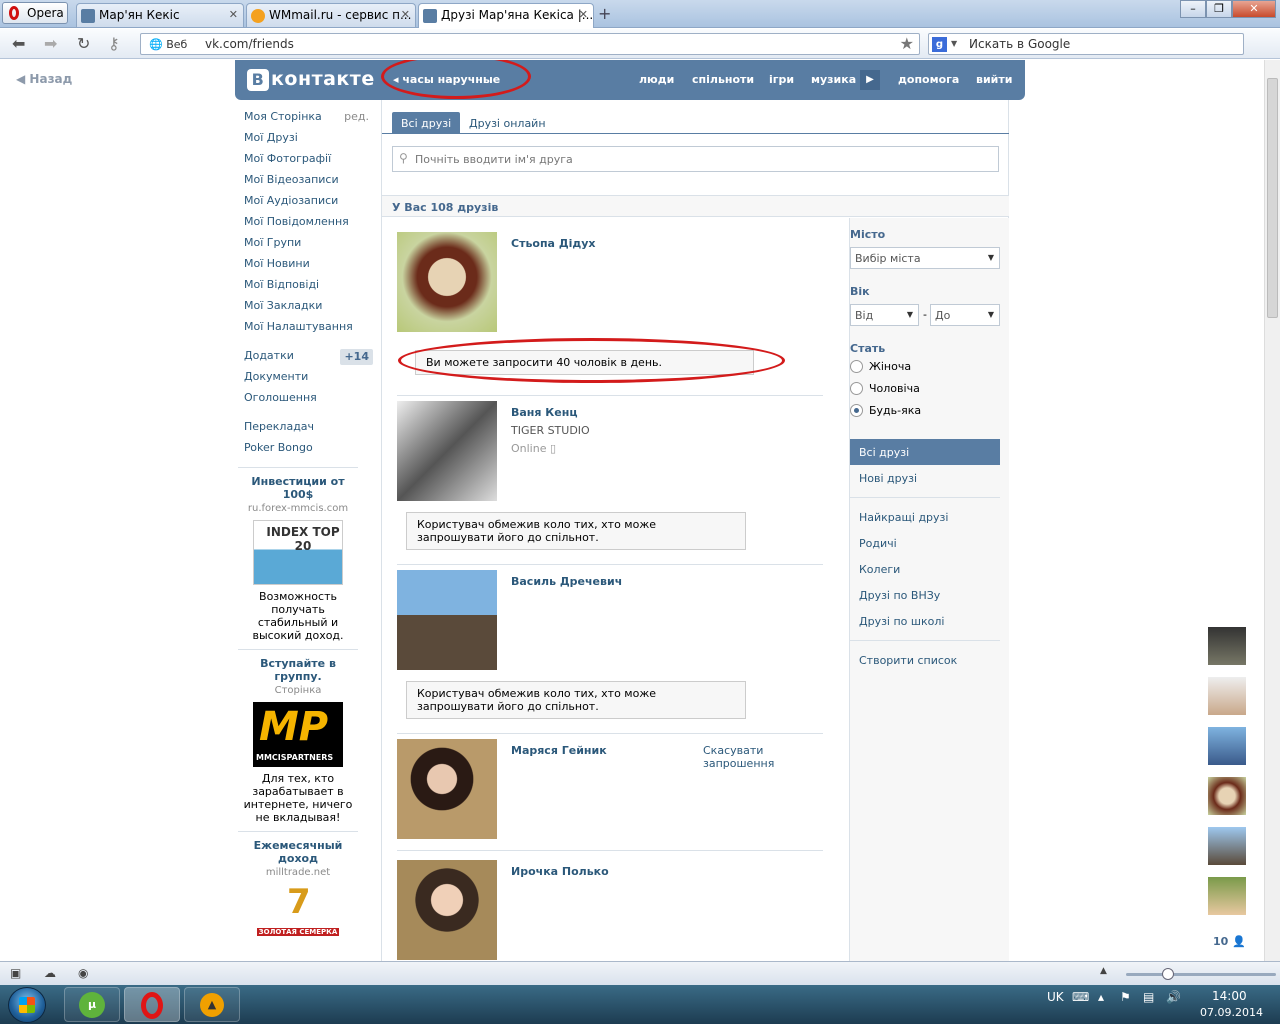 The image size is (1280, 1024). Describe the element at coordinates (356, 117) in the screenshot. I see `edit-link: ред.` at that location.